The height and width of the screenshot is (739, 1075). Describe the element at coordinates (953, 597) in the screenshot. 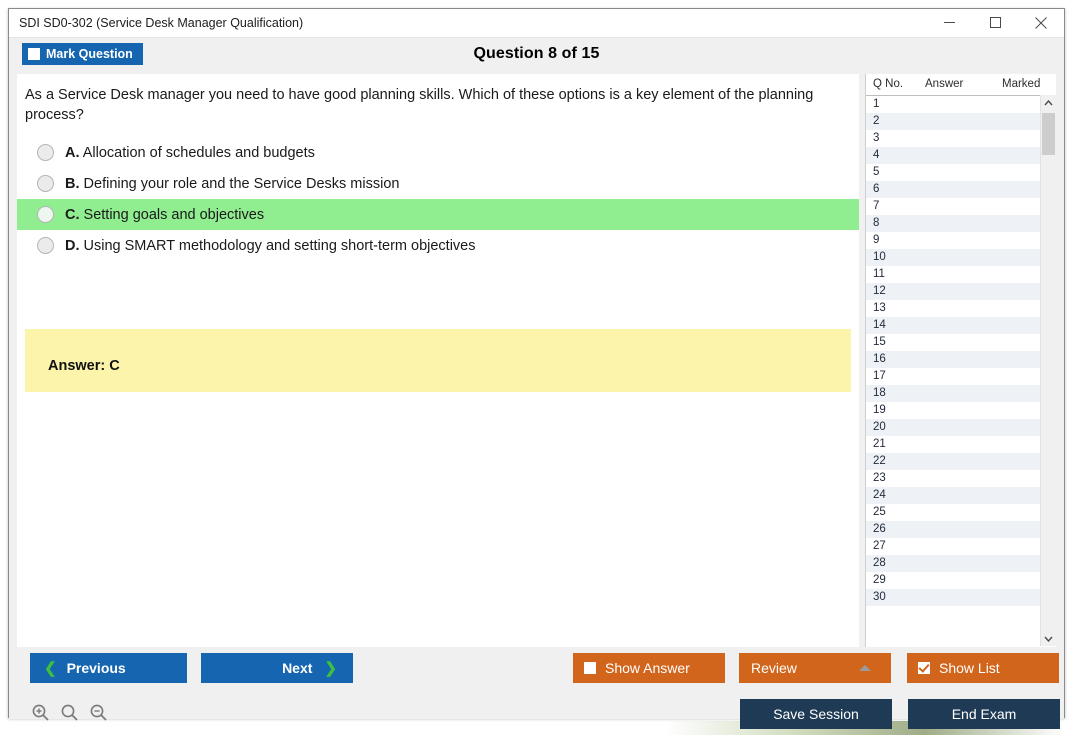

I see `question-list-row: 30` at that location.